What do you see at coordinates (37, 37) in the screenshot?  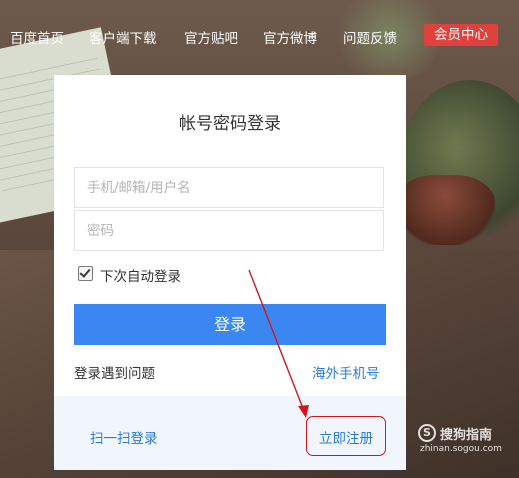 I see `nav-baidu-home: 百度首页` at bounding box center [37, 37].